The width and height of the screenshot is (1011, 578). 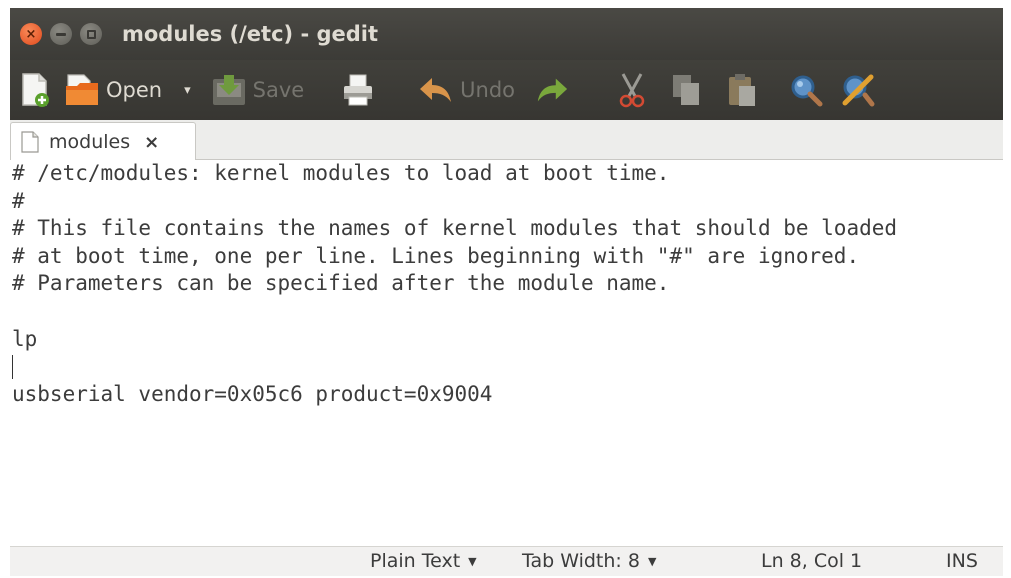 What do you see at coordinates (581, 561) in the screenshot?
I see `tab-width-label: Tab Width: 8` at bounding box center [581, 561].